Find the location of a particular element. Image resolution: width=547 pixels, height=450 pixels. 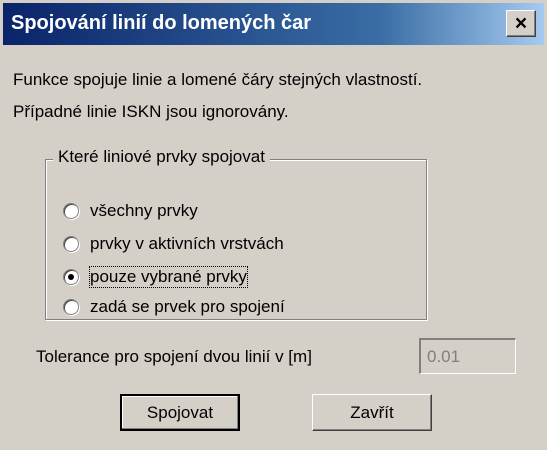

radio-button-active-layers is located at coordinates (71, 244).